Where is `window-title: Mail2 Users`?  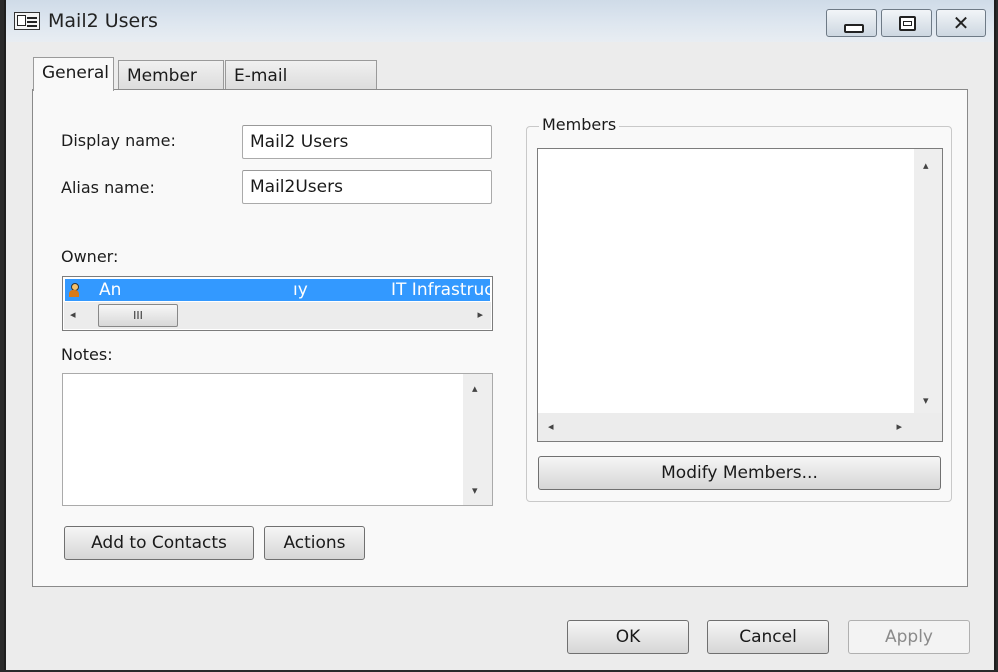 window-title: Mail2 Users is located at coordinates (103, 21).